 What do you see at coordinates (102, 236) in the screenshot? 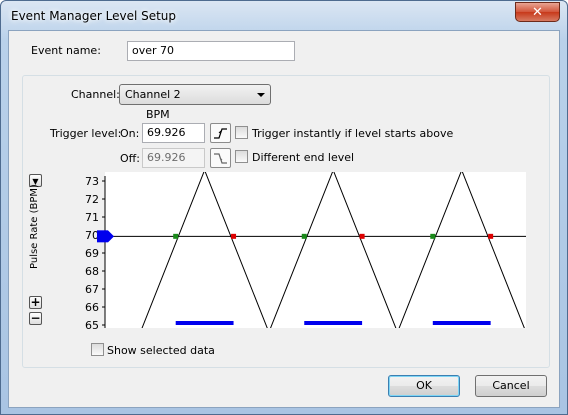
I see `trigger-level-handle` at bounding box center [102, 236].